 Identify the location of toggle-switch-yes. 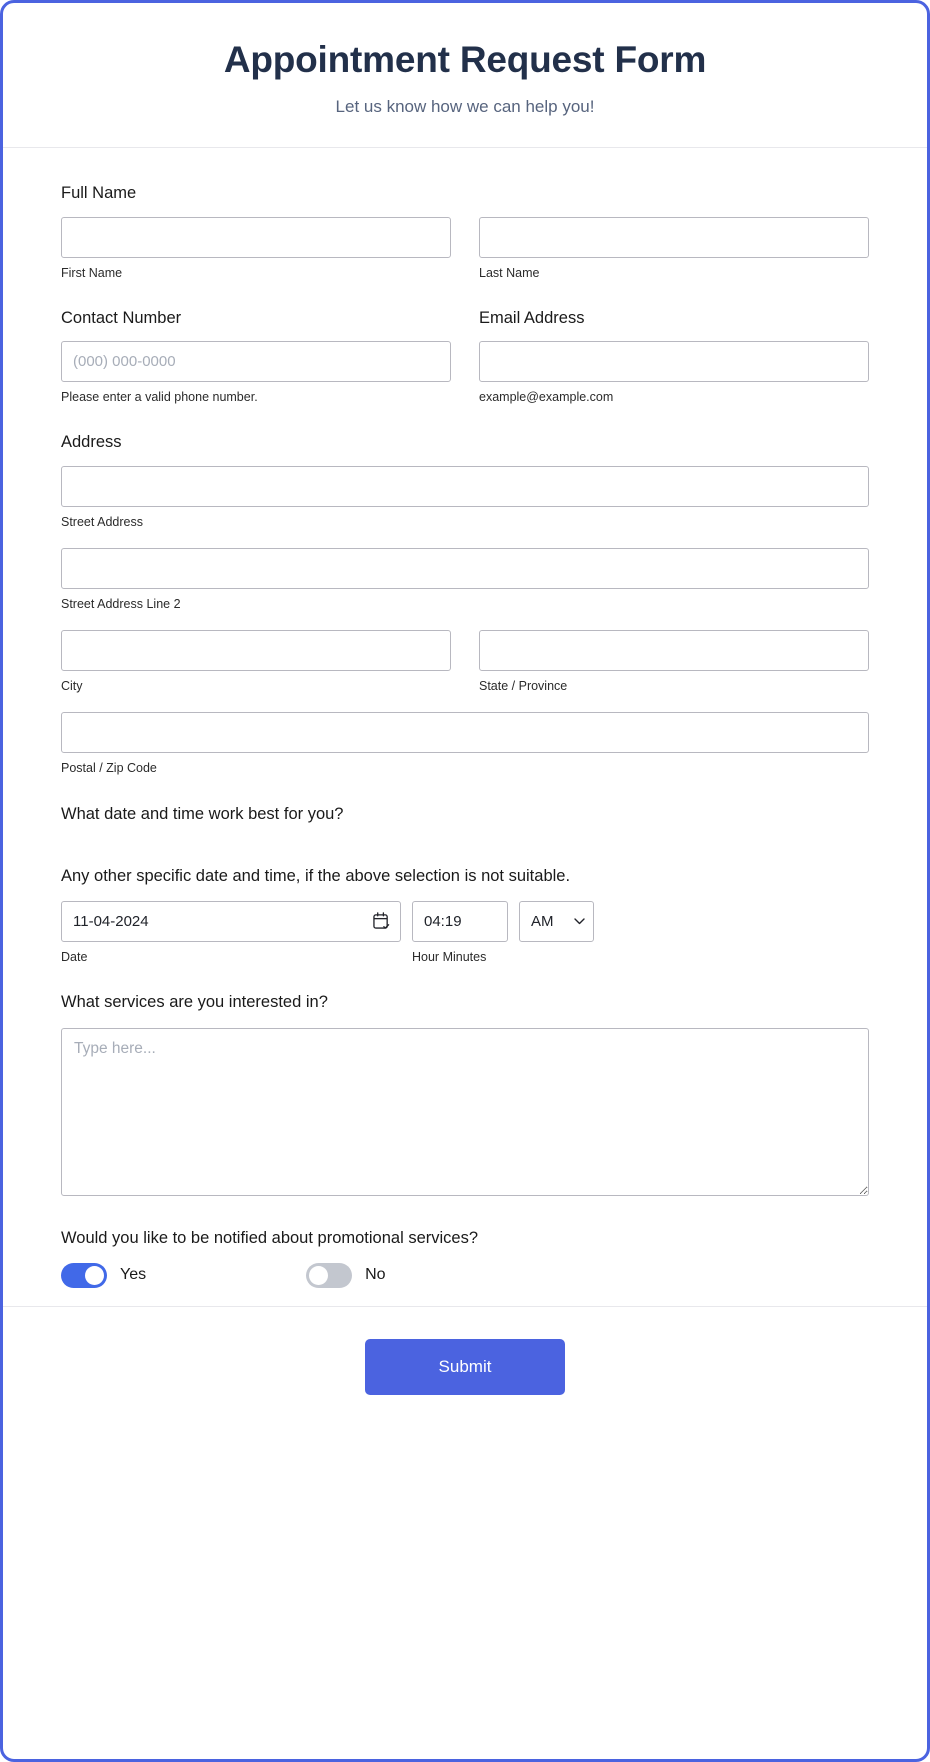
(84, 1275).